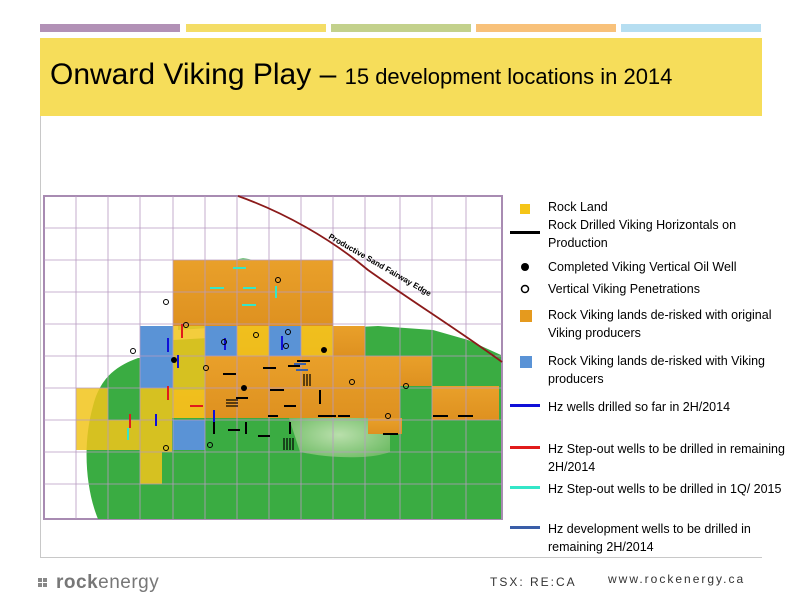 This screenshot has width=800, height=600. Describe the element at coordinates (525, 487) in the screenshot. I see `cyan-line-icon` at that location.